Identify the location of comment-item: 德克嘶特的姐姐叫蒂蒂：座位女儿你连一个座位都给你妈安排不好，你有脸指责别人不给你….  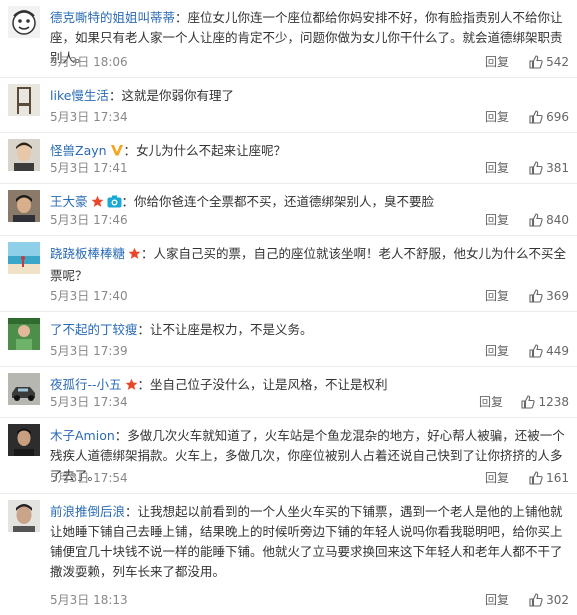
(288, 39).